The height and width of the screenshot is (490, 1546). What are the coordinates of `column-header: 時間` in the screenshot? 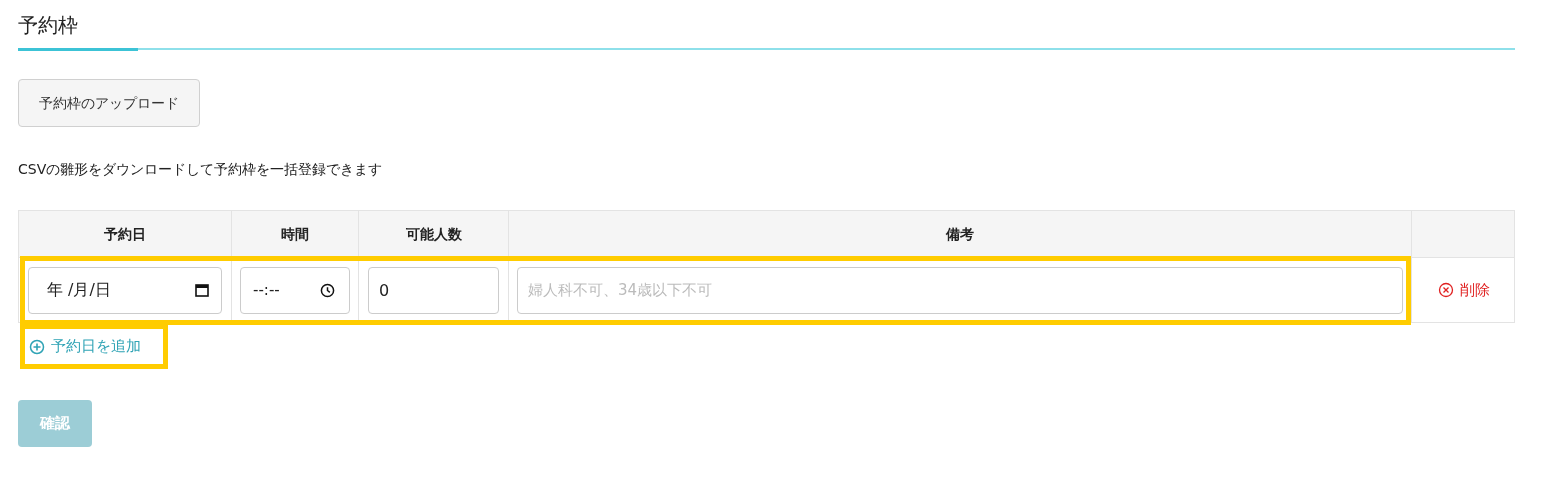 It's located at (295, 234).